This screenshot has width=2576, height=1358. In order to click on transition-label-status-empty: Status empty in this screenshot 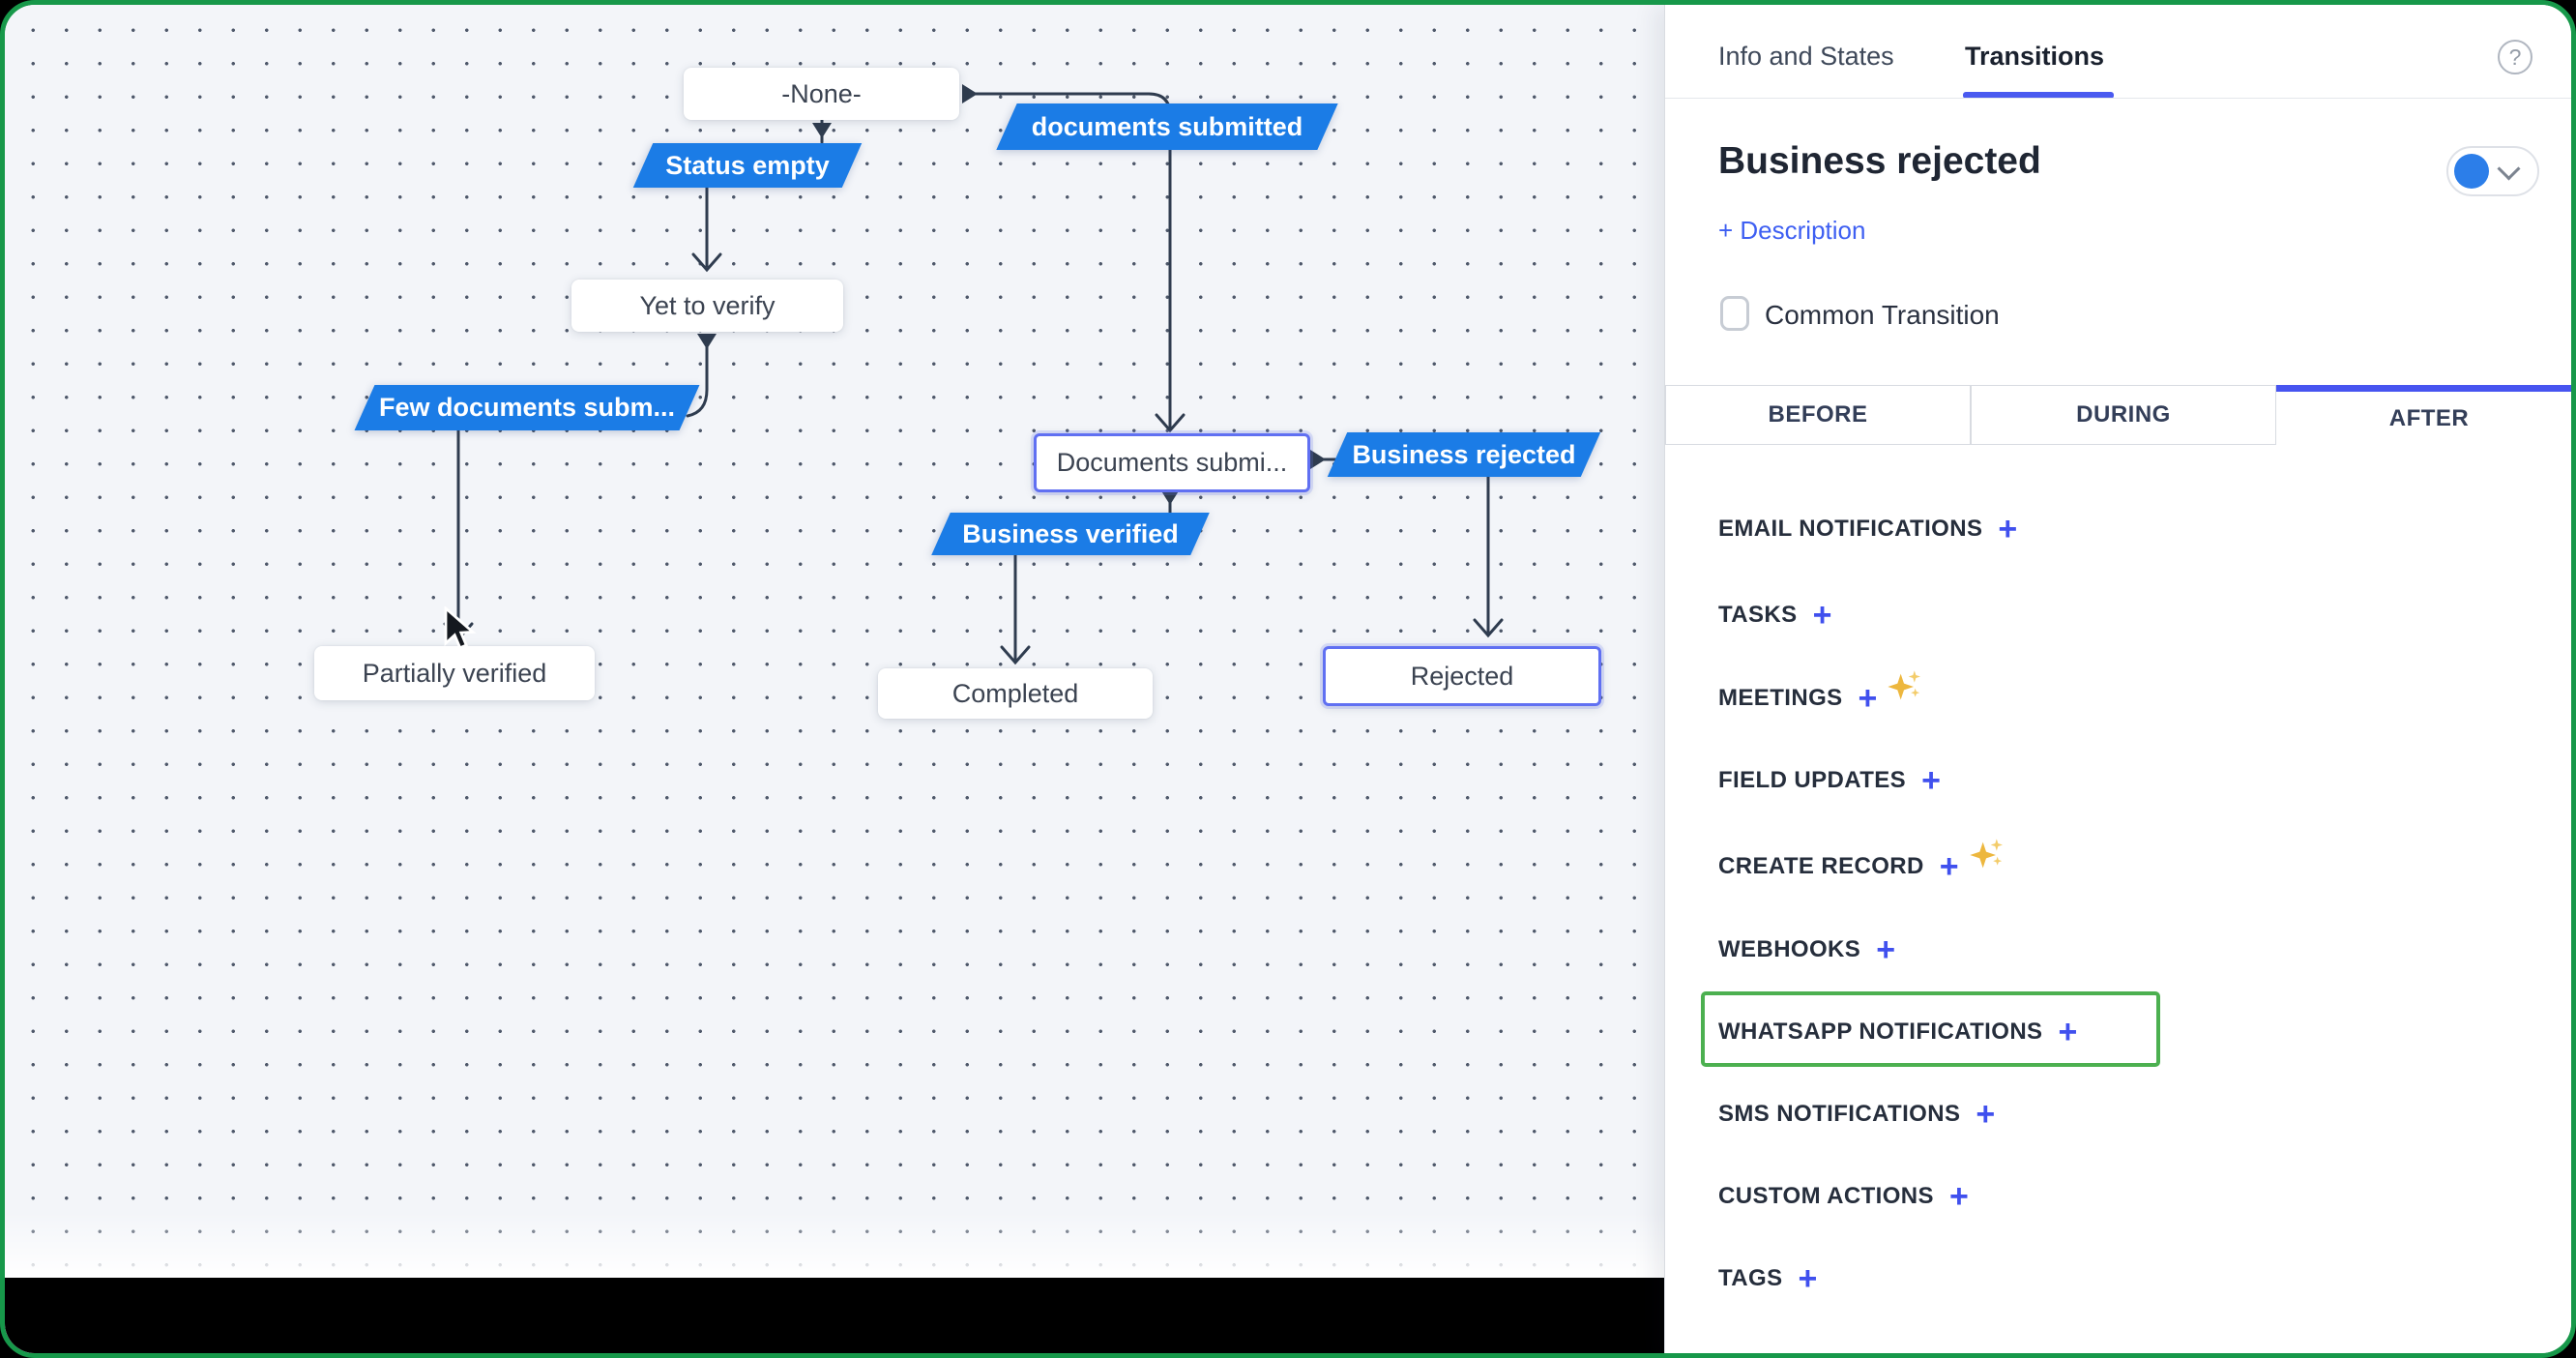, I will do `click(747, 166)`.